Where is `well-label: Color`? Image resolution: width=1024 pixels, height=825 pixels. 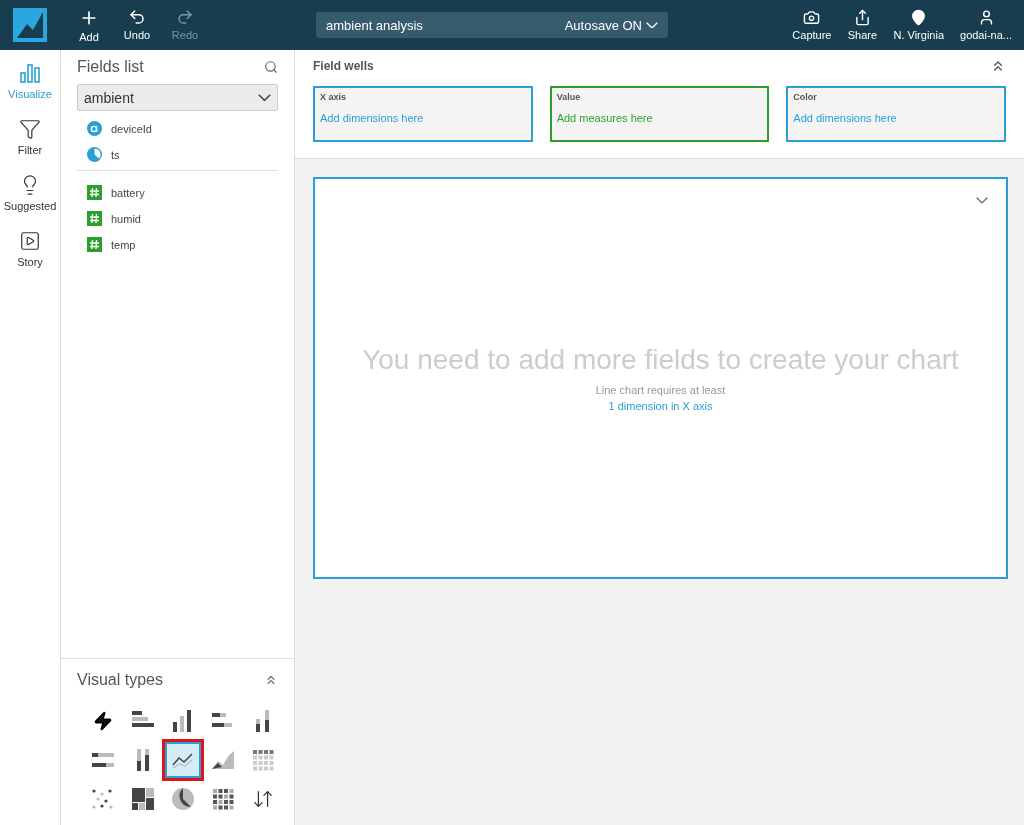 well-label: Color is located at coordinates (805, 97).